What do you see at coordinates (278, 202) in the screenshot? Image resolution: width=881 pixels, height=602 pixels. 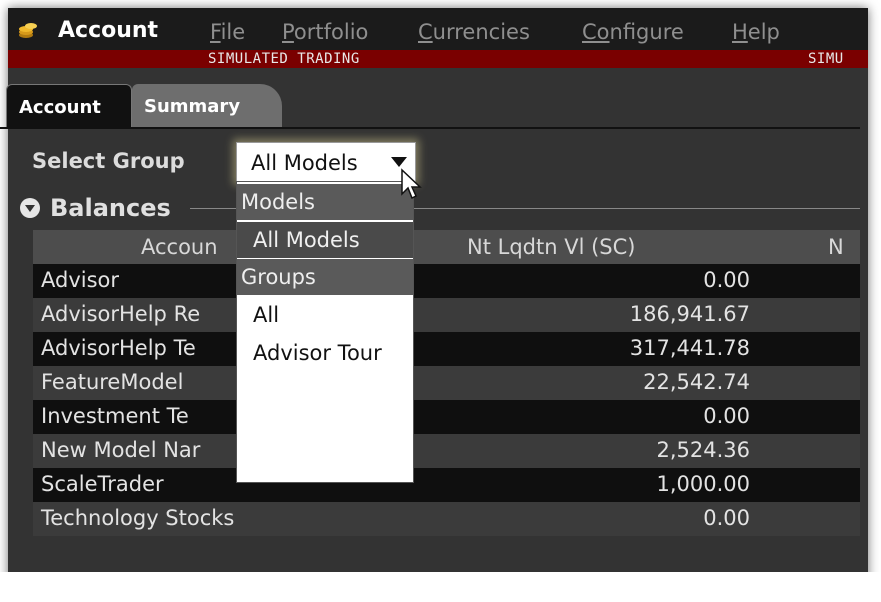 I see `dropdown-section-label: Models` at bounding box center [278, 202].